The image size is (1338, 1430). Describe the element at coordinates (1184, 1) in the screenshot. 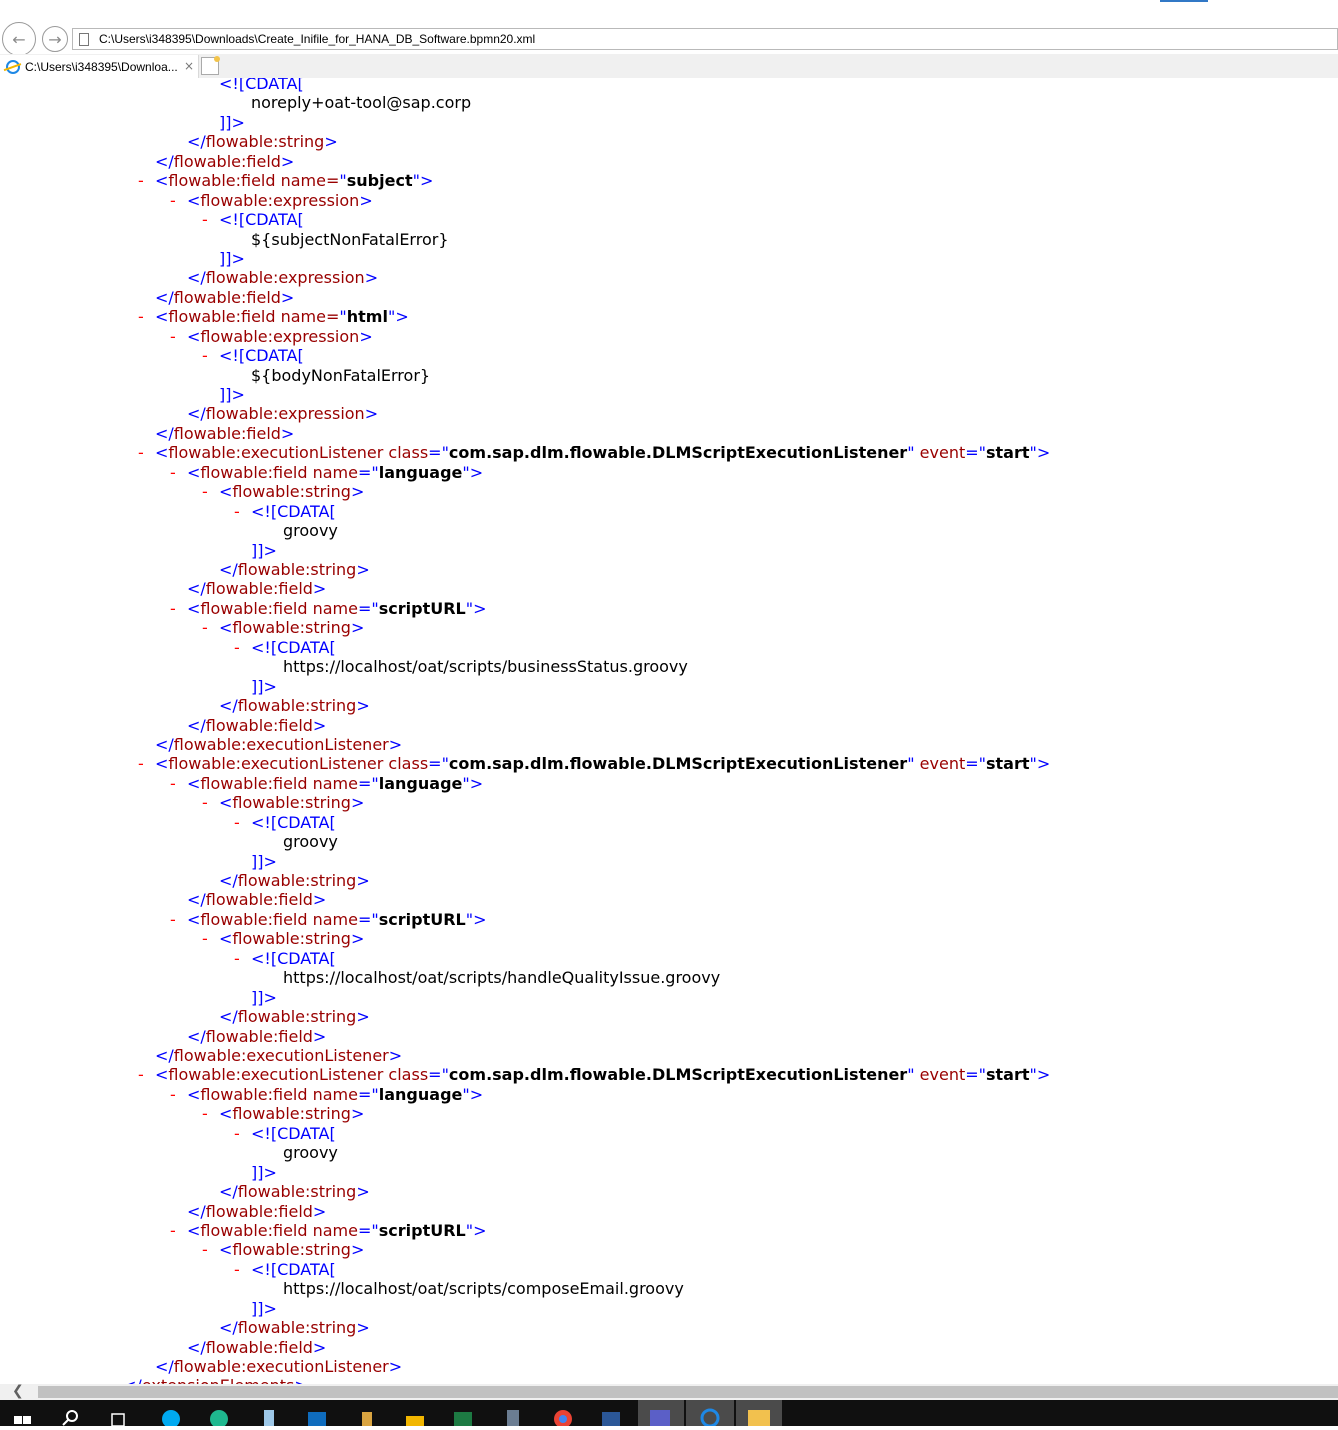

I see `accent-strip` at that location.